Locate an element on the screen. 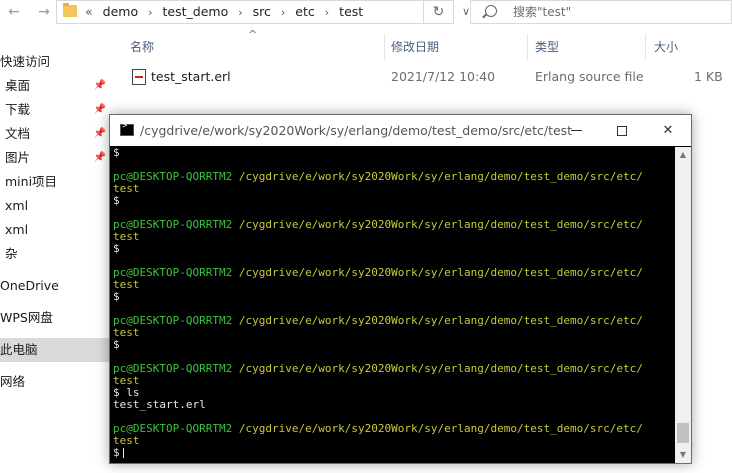 The width and height of the screenshot is (732, 473). sidebar-item-onedrive: OneDrive is located at coordinates (55, 286).